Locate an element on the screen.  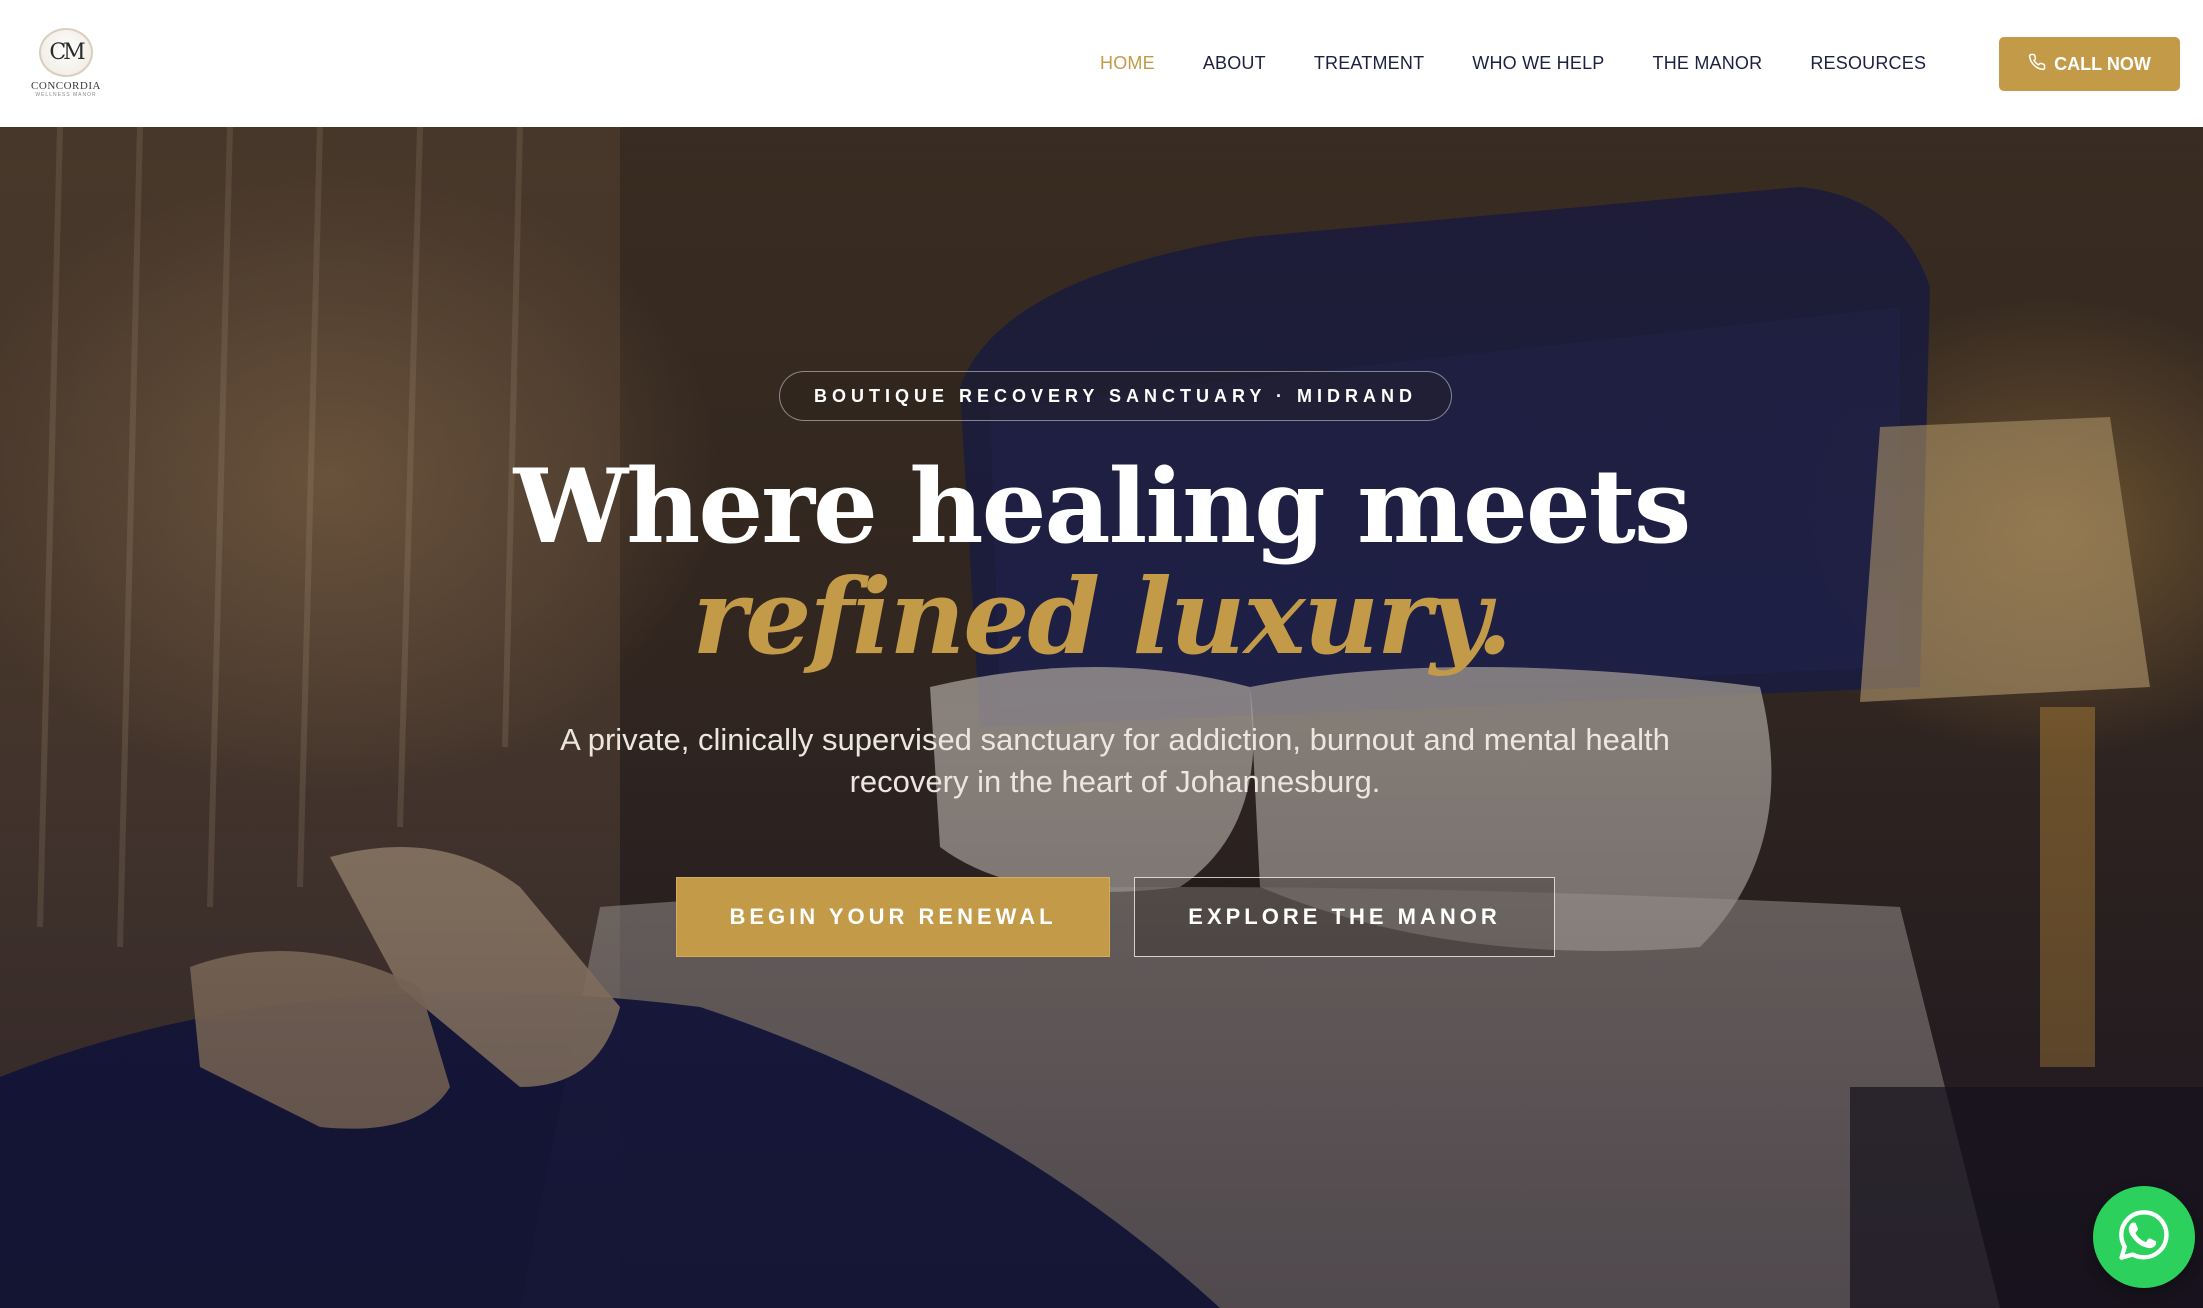
site-logo: CM CONCORDIA WELLNESS MANOR is located at coordinates (66, 63).